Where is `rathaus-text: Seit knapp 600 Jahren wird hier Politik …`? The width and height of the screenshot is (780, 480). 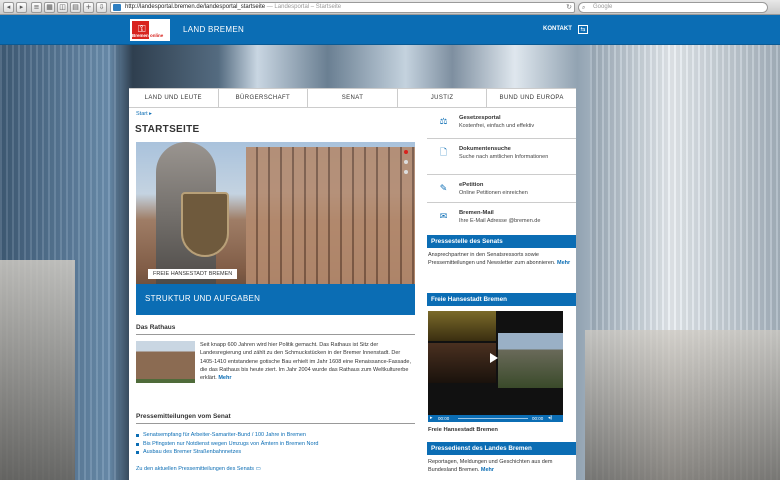
rathaus-text: Seit knapp 600 Jahren wird hier Politik … is located at coordinates (305, 362).